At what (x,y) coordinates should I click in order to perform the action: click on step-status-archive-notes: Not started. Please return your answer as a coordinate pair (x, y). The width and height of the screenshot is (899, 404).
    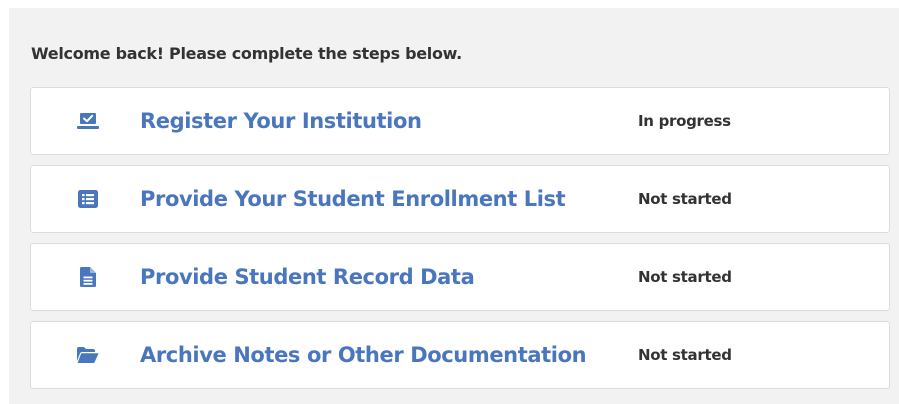
    Looking at the image, I should click on (685, 355).